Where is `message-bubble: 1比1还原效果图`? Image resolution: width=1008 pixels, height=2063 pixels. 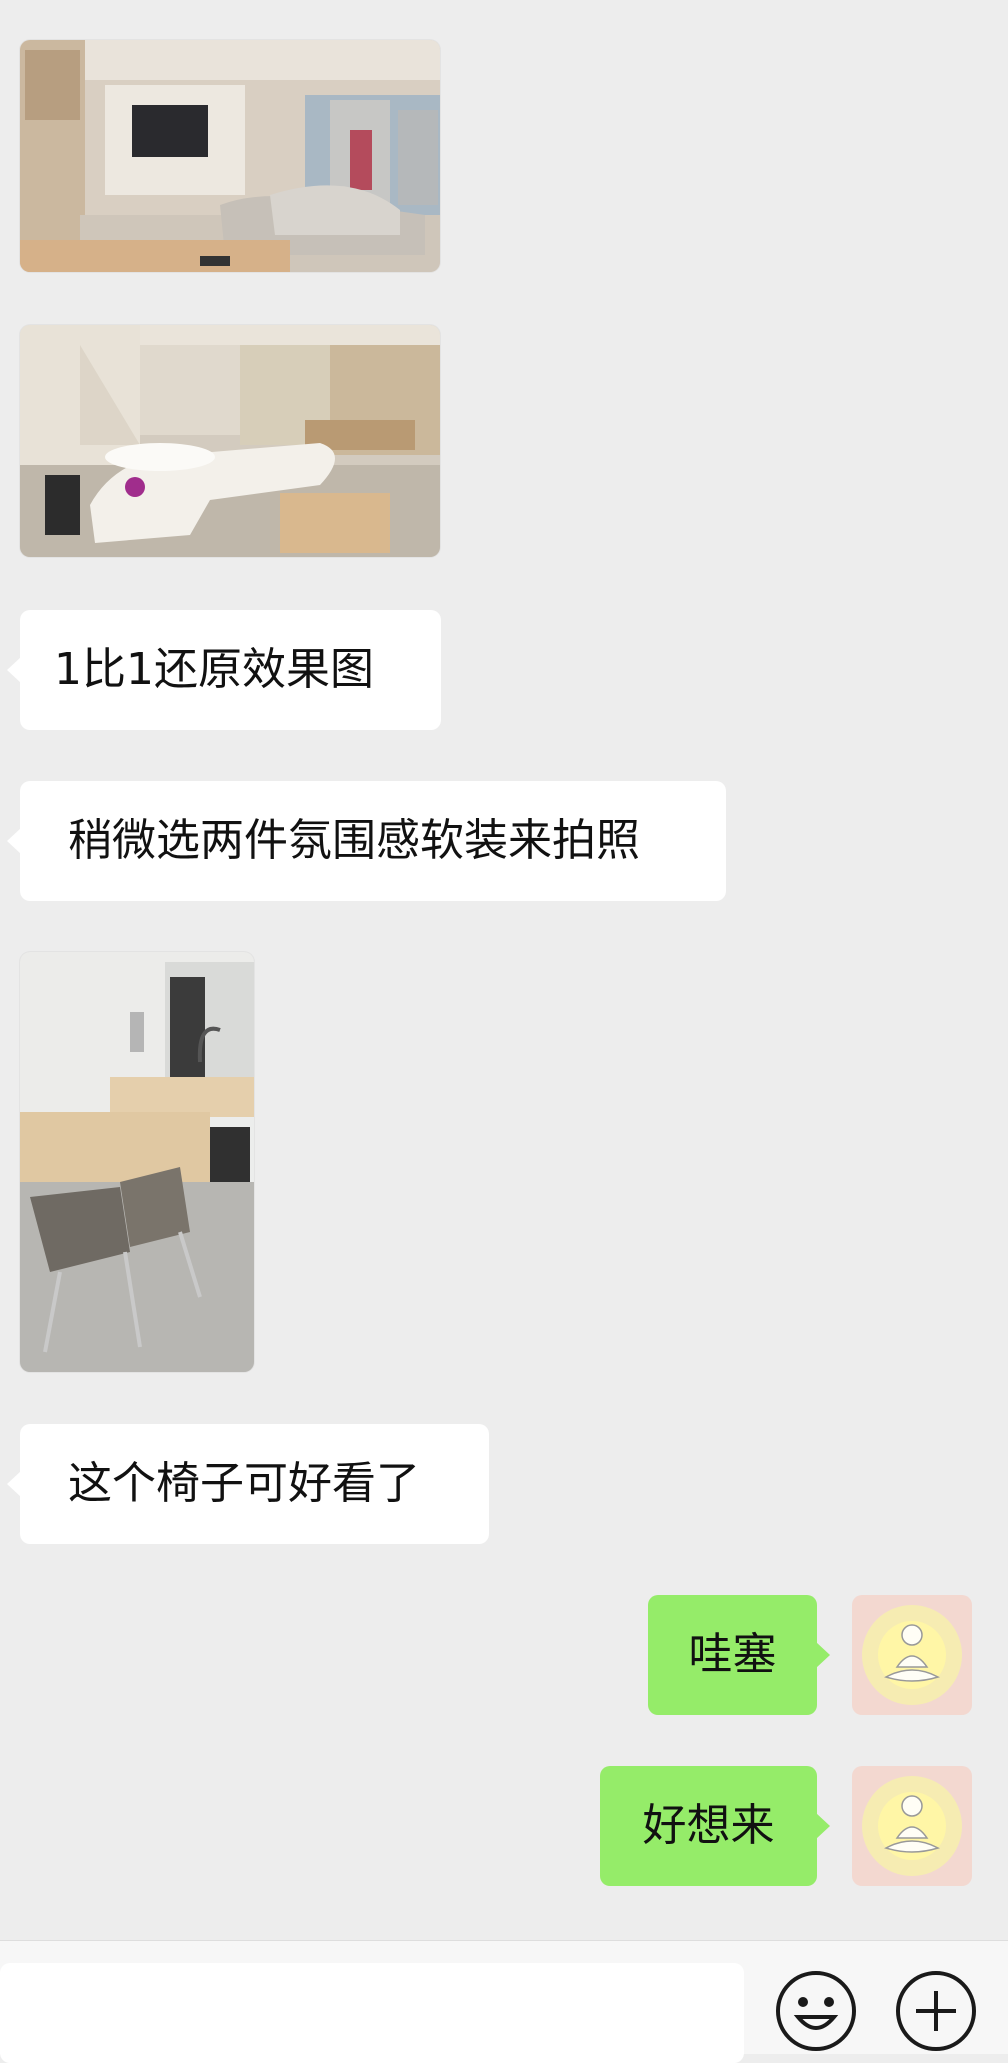
message-bubble: 1比1还原效果图 is located at coordinates (224, 670).